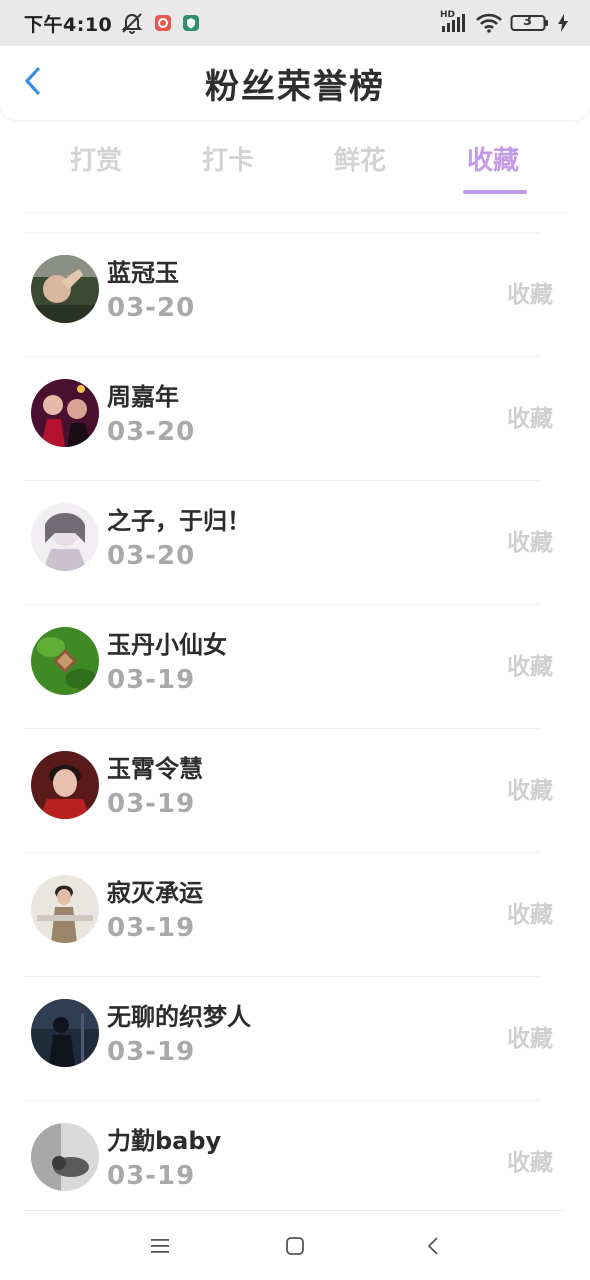  I want to click on avatar-photo-butterfly-icon, so click(65, 661).